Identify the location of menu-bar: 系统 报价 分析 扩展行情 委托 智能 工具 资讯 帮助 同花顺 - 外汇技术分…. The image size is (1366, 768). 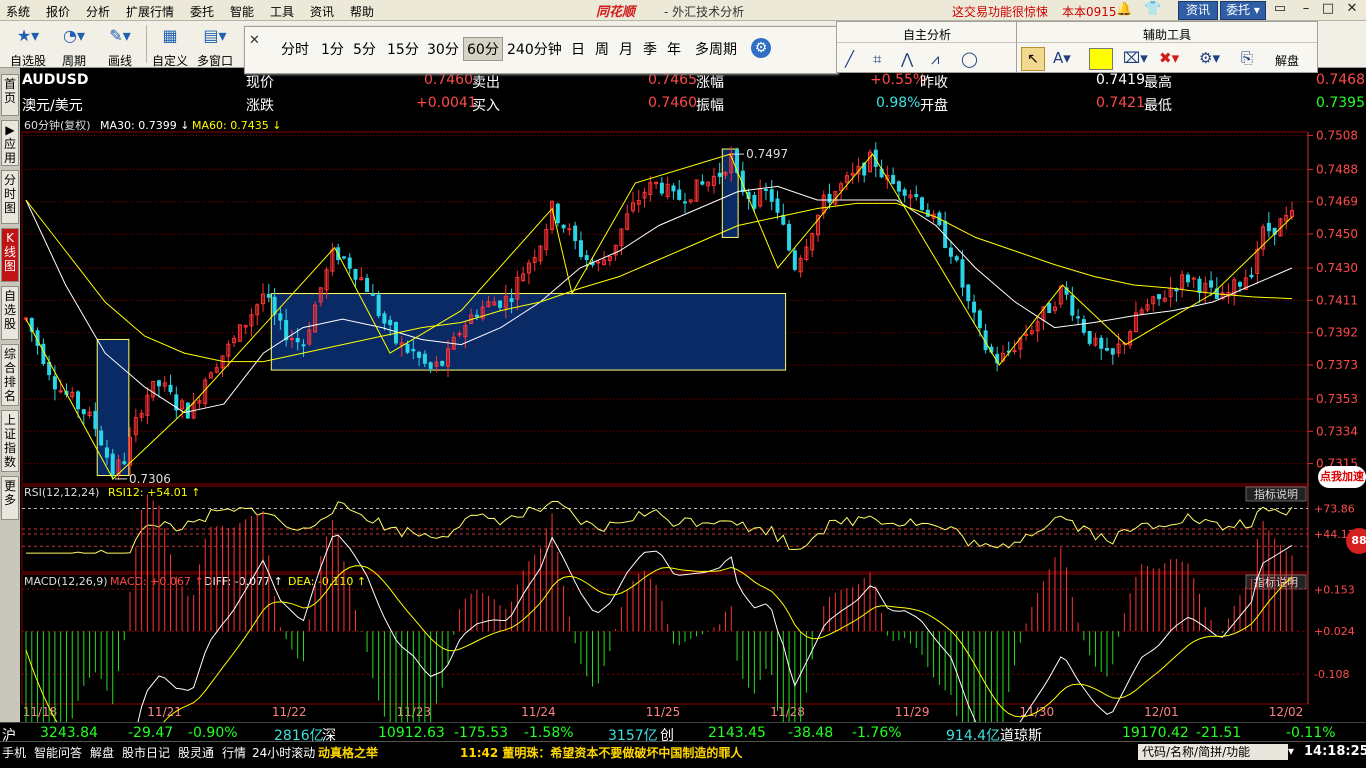
(683, 10).